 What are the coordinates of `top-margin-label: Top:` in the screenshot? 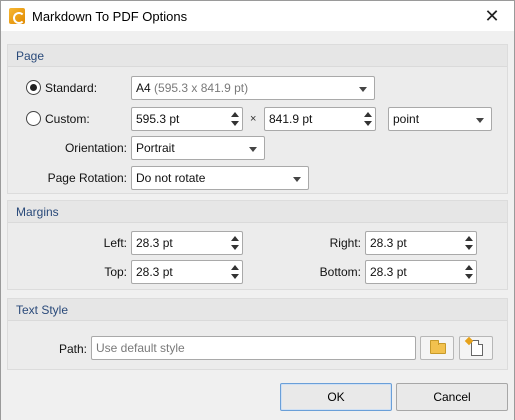 It's located at (115, 272).